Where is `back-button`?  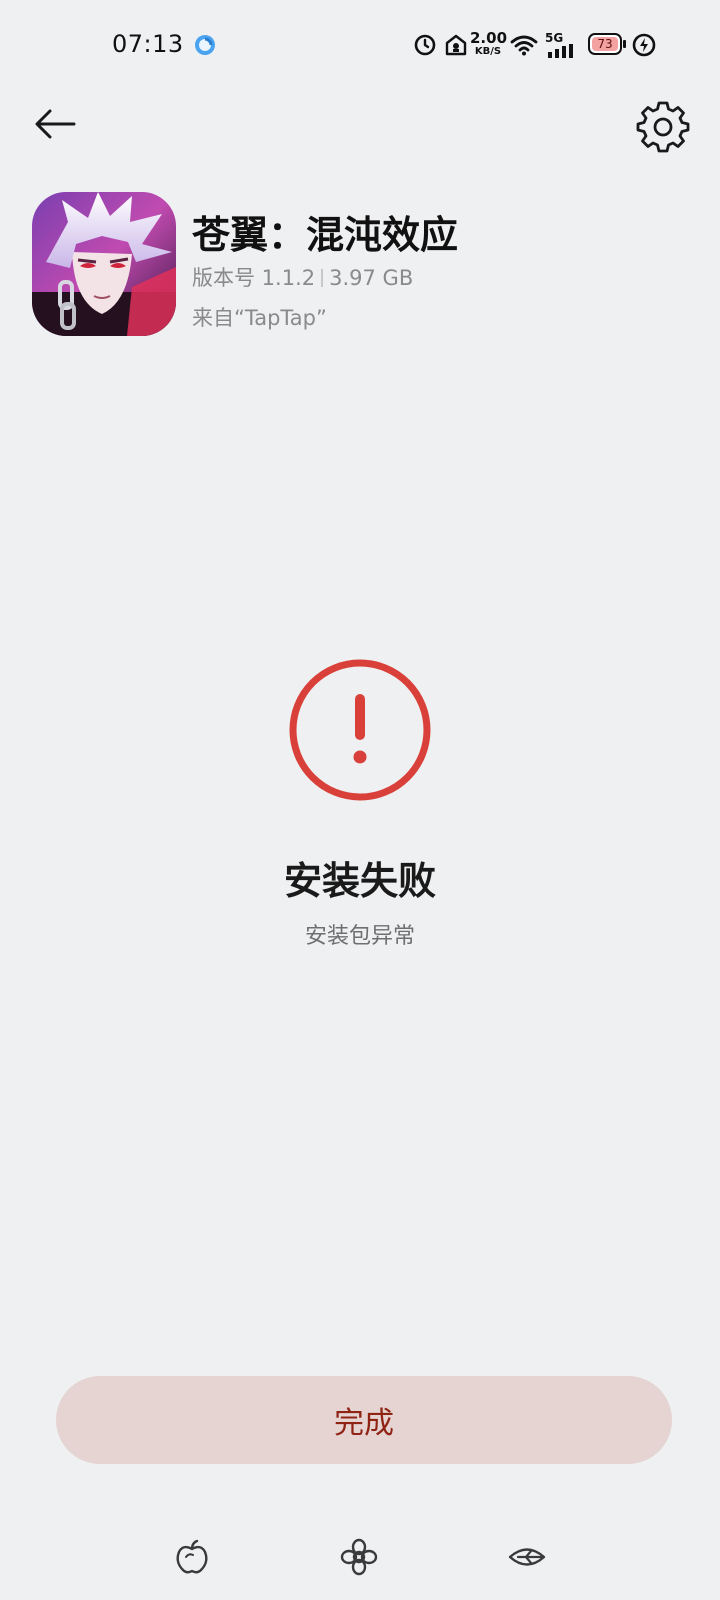
back-button is located at coordinates (56, 126).